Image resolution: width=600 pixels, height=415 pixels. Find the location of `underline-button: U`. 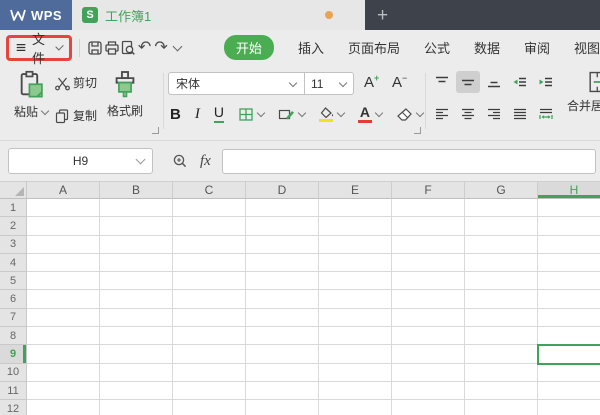

underline-button: U is located at coordinates (218, 113).